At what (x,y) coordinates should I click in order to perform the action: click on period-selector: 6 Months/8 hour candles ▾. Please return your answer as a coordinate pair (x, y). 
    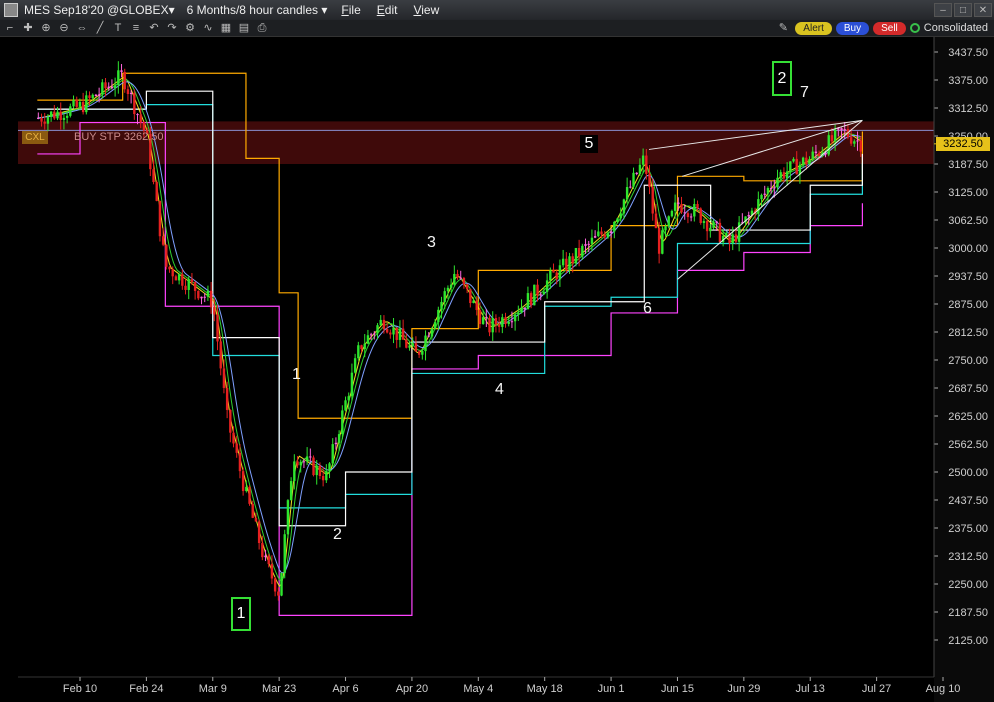
    Looking at the image, I should click on (257, 10).